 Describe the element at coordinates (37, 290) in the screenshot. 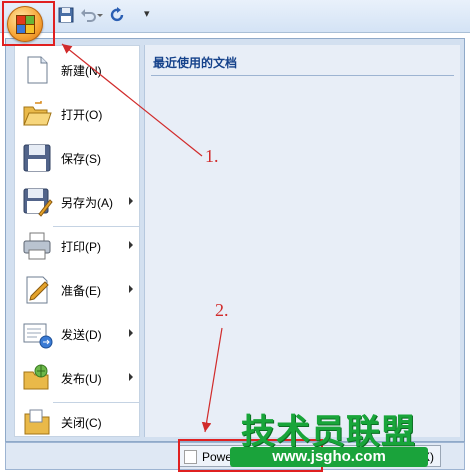

I see `prepare-icon` at that location.